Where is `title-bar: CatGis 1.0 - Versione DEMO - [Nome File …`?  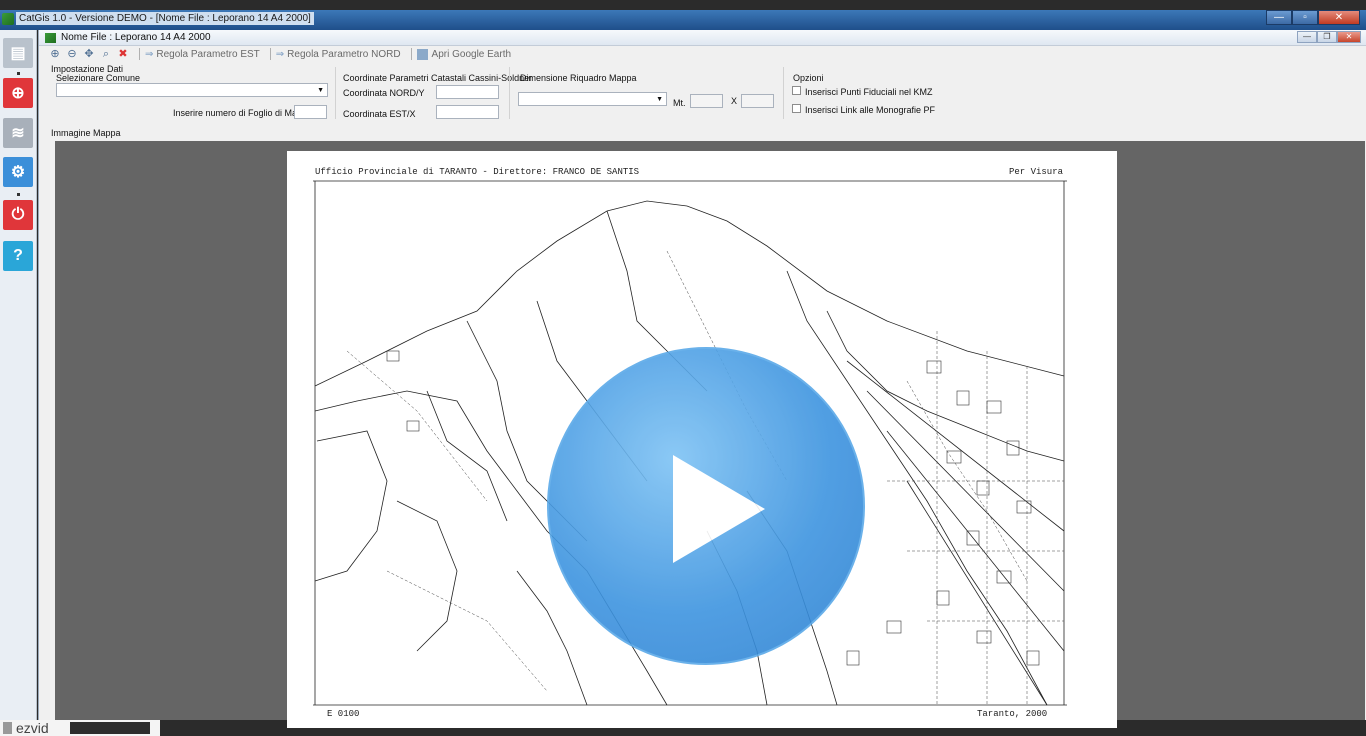 title-bar: CatGis 1.0 - Versione DEMO - [Nome File … is located at coordinates (683, 20).